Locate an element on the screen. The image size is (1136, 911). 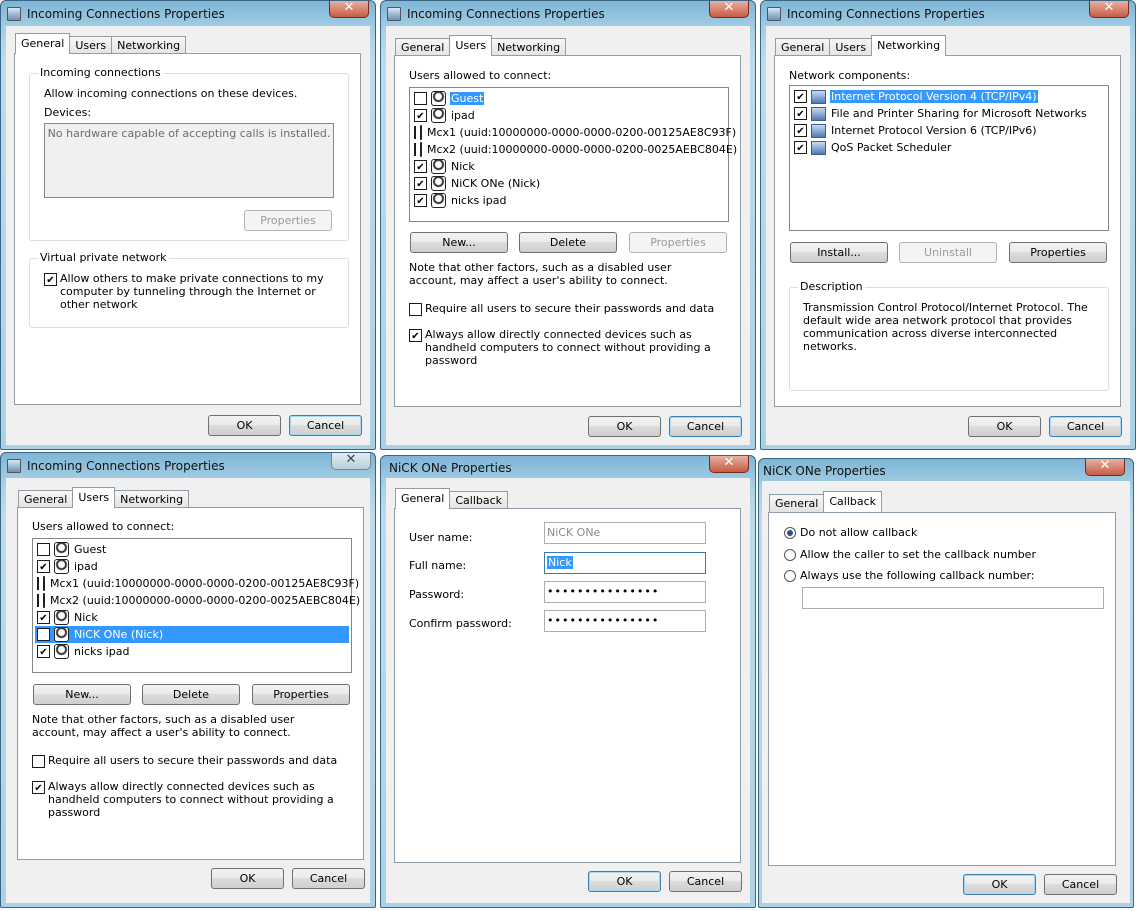
always-number-radio is located at coordinates (790, 576).